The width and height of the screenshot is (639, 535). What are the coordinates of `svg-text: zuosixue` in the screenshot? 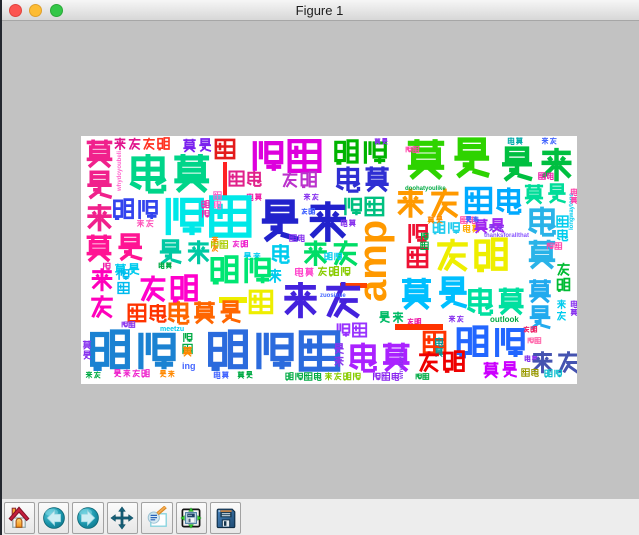 It's located at (333, 296).